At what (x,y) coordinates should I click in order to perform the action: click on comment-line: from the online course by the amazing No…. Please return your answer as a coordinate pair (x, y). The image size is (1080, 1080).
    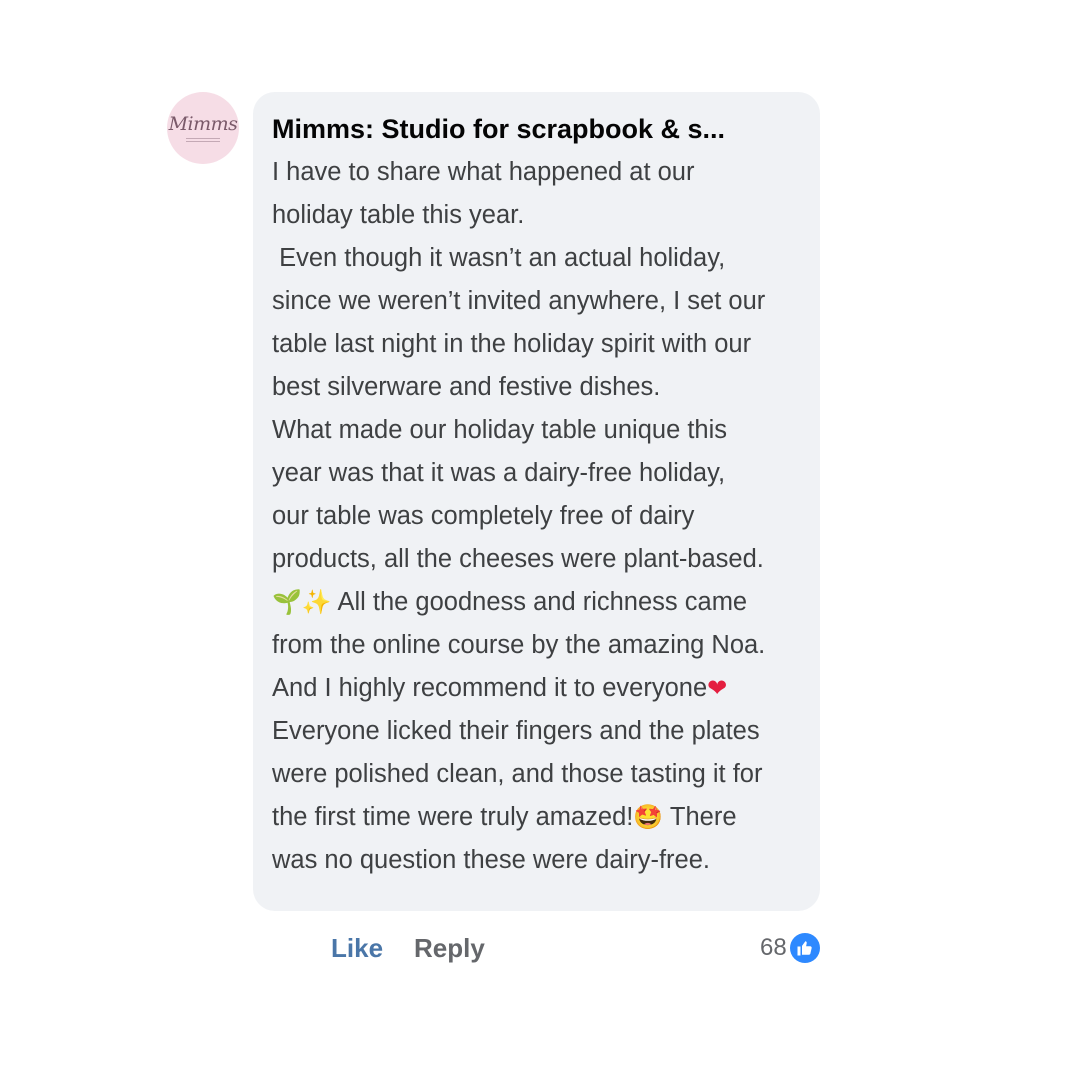
    Looking at the image, I should click on (519, 645).